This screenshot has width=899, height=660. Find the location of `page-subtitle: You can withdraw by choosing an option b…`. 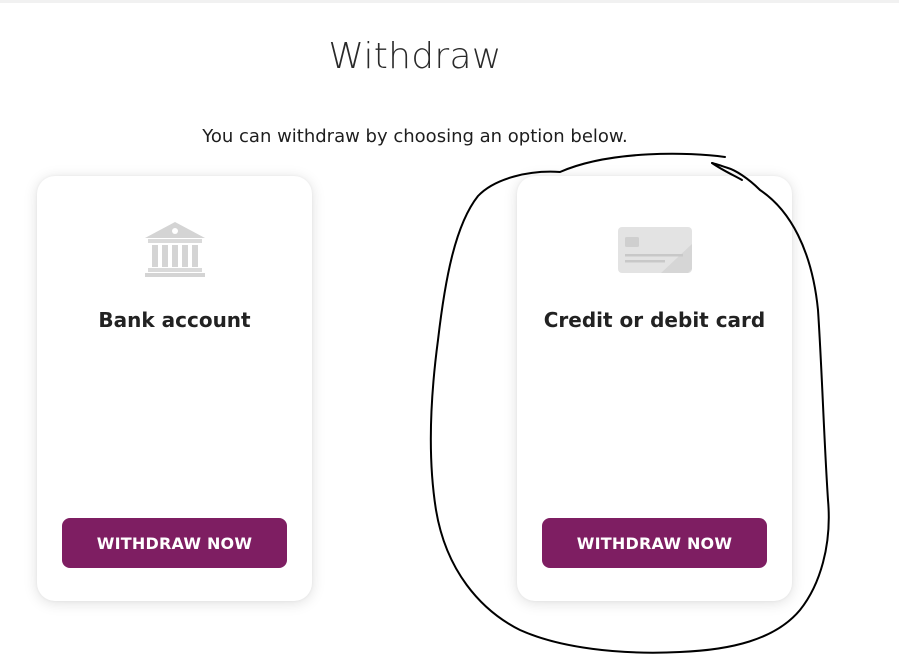

page-subtitle: You can withdraw by choosing an option b… is located at coordinates (415, 136).